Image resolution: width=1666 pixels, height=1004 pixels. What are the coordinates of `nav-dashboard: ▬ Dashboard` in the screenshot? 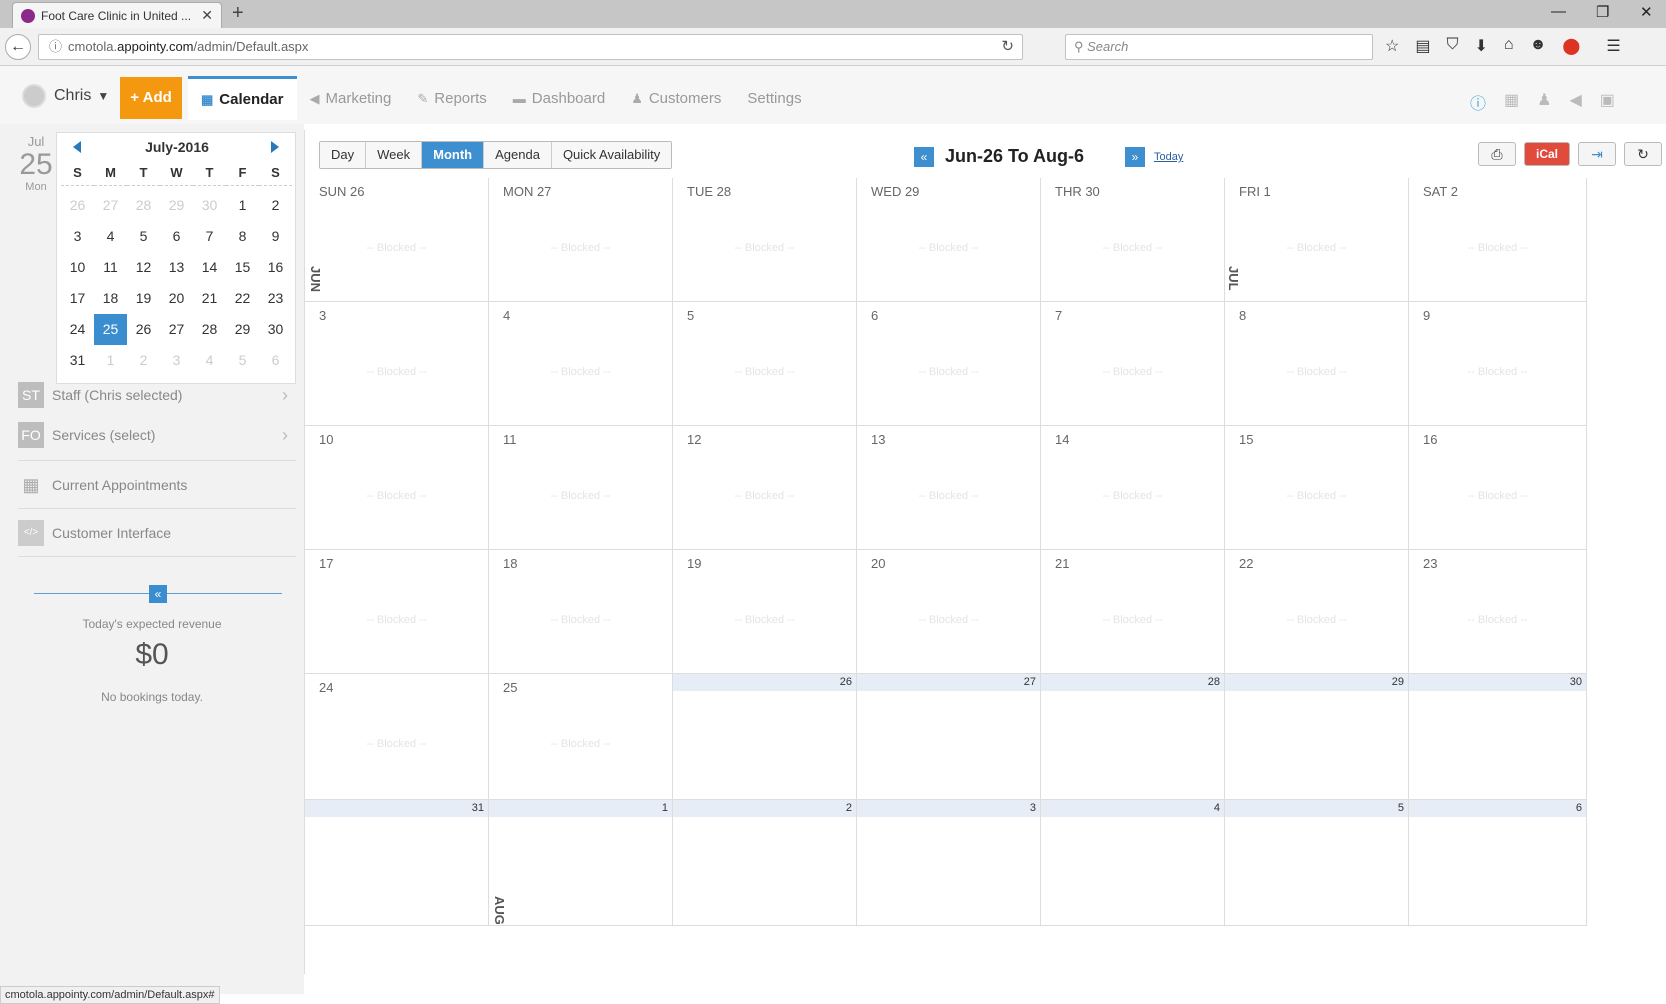 It's located at (559, 99).